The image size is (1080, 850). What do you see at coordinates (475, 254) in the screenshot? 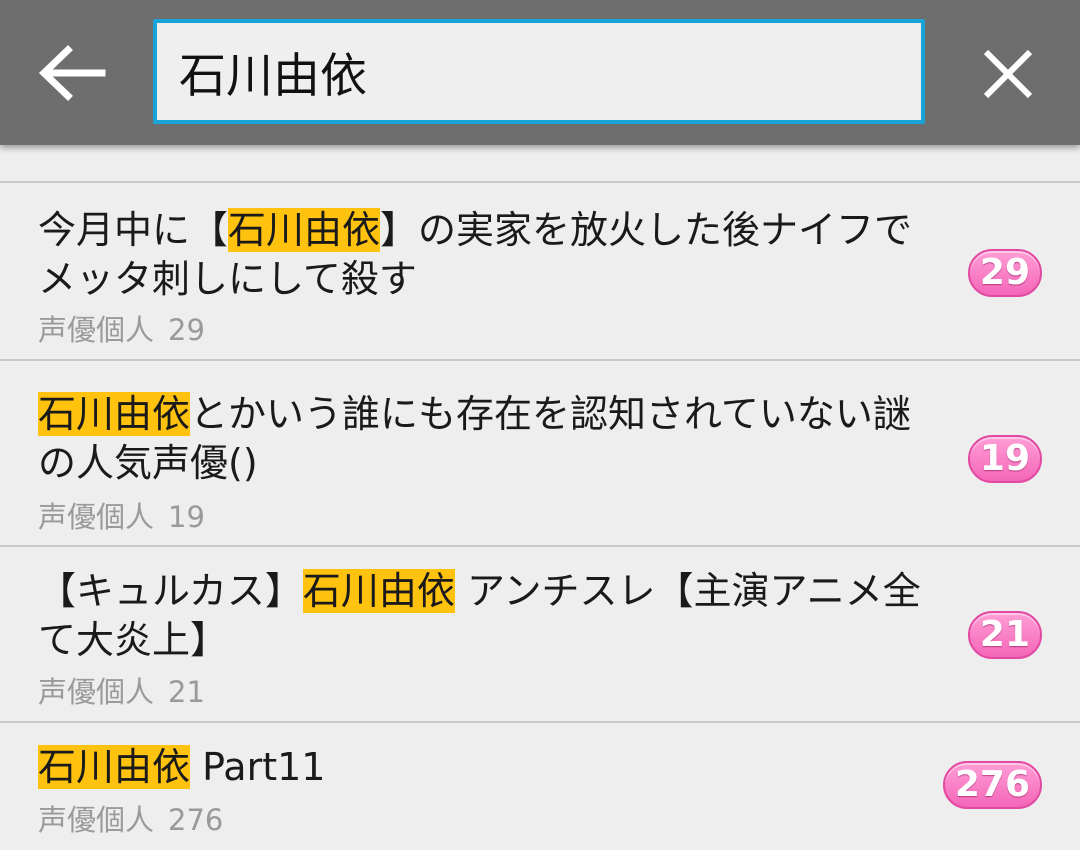
I see `thread-title: 今月中に【石川由依】の実家を放火した後ナイフでメッタ刺しにして殺す` at bounding box center [475, 254].